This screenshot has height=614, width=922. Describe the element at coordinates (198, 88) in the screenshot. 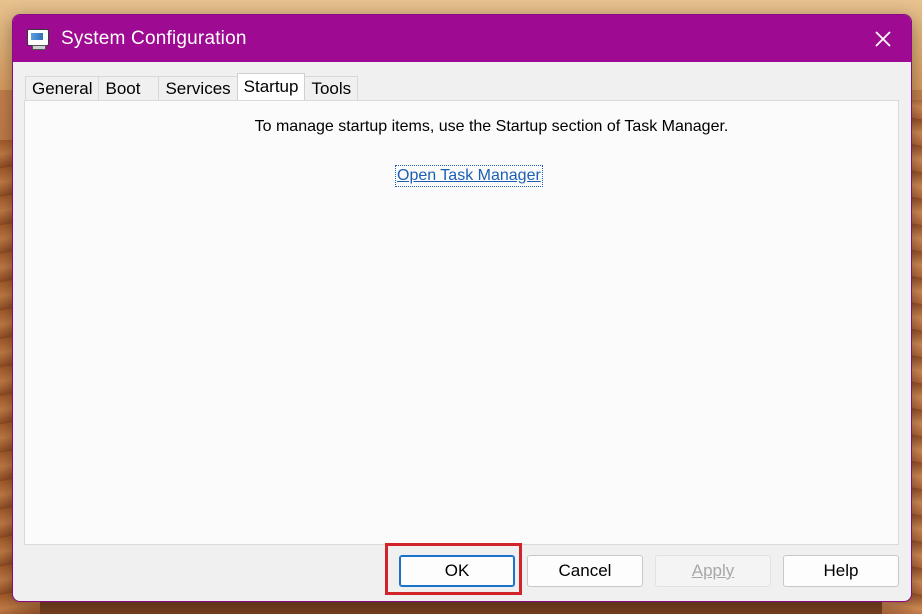

I see `tab-services: Services` at that location.